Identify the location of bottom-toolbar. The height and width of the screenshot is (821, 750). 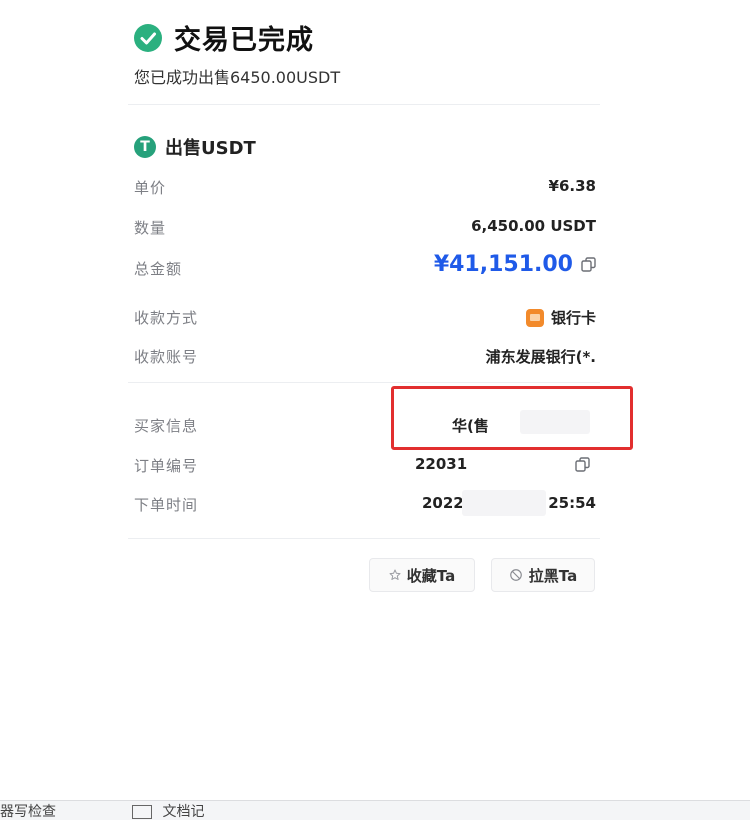
(375, 810).